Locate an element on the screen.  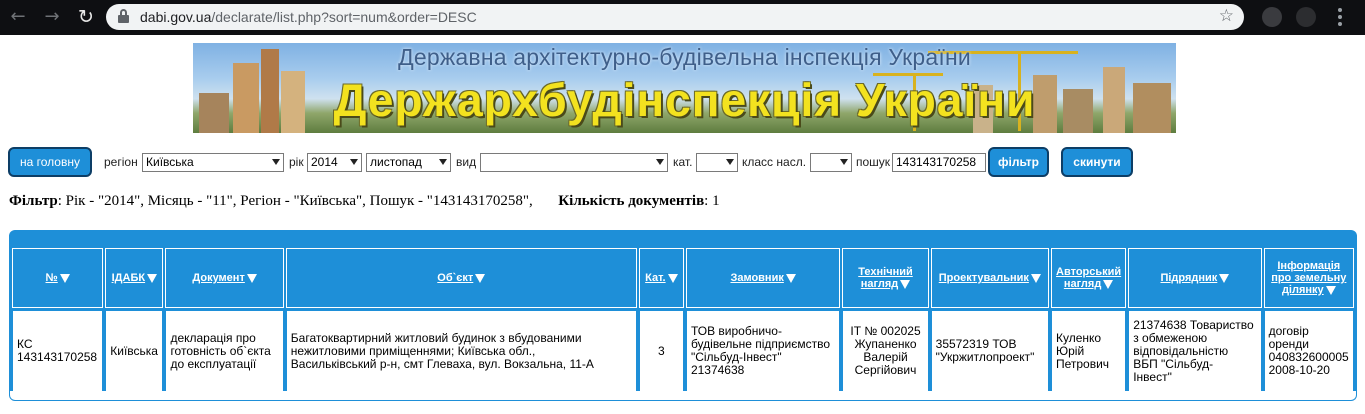
column-header-customer: Замовник is located at coordinates (763, 278).